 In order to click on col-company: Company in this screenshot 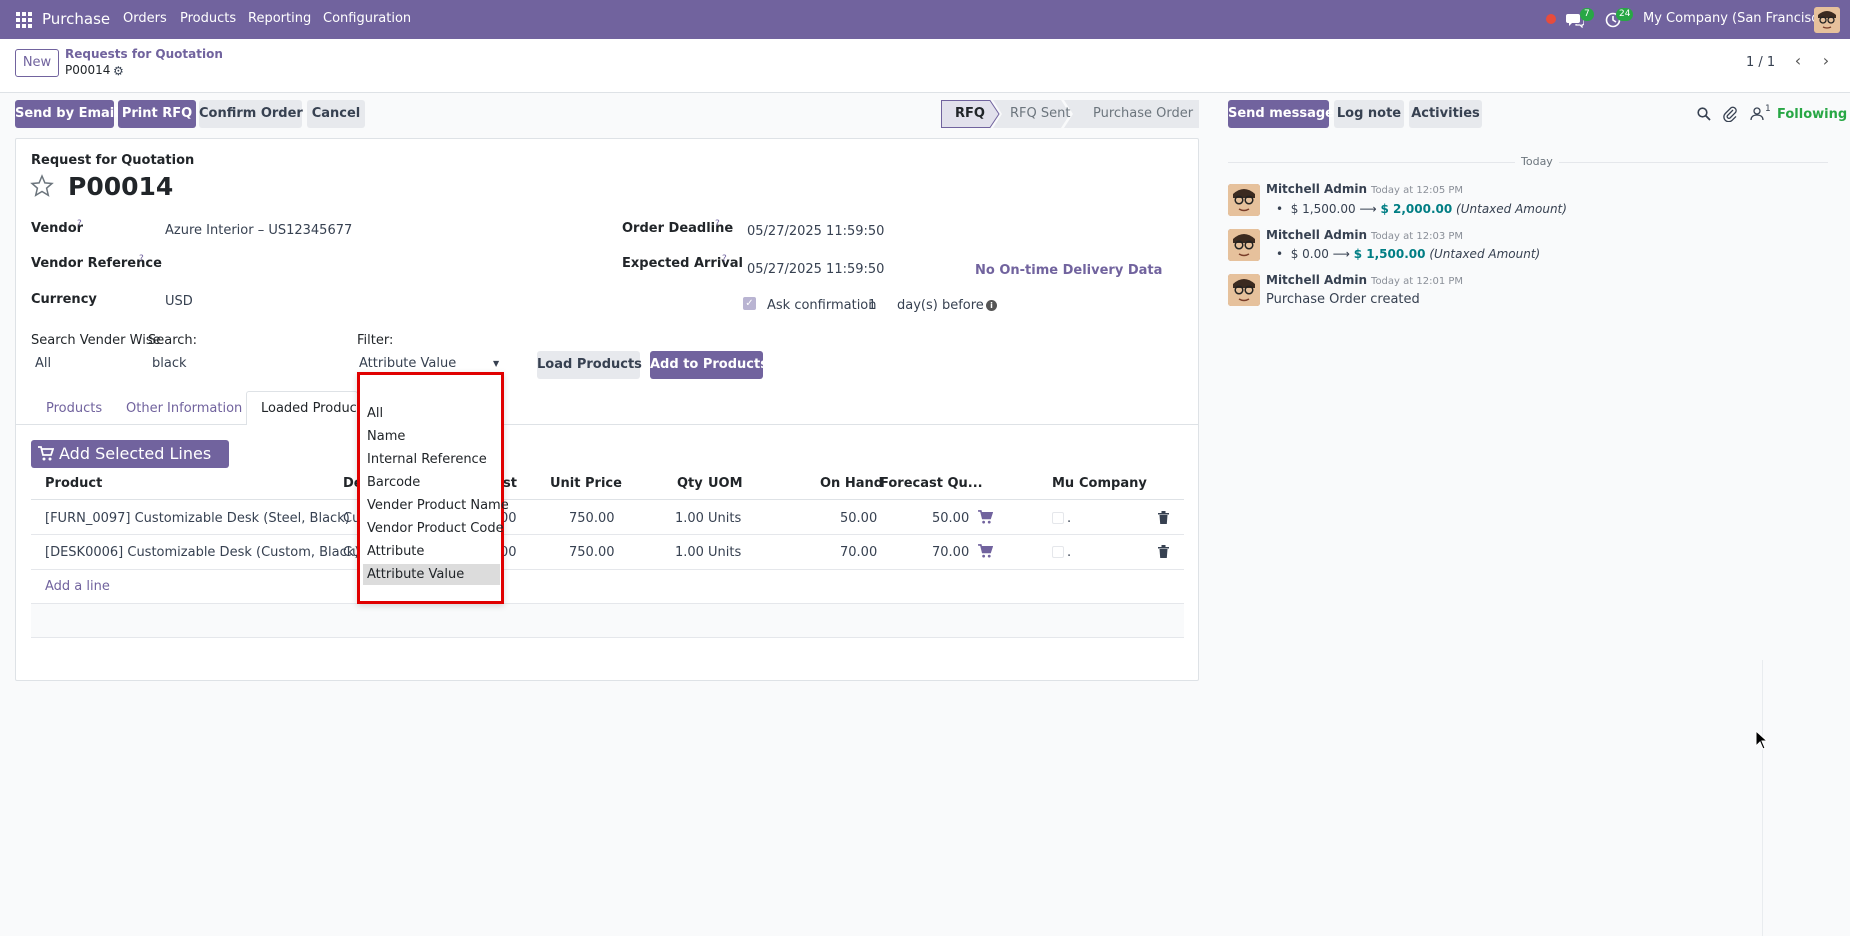, I will do `click(1113, 483)`.